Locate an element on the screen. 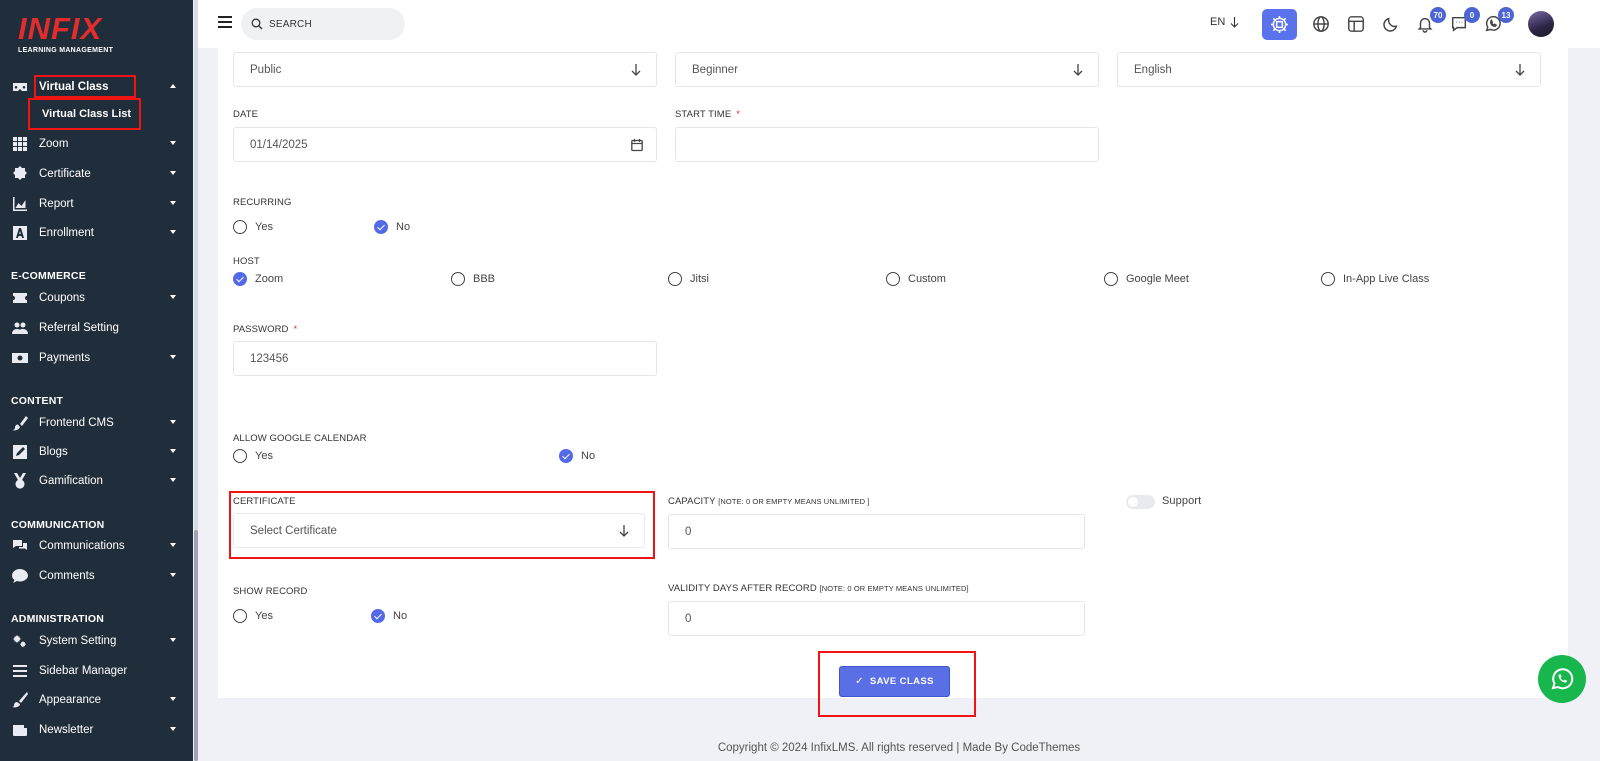  sidebar-item-newsletter: Newsletter is located at coordinates (96, 730).